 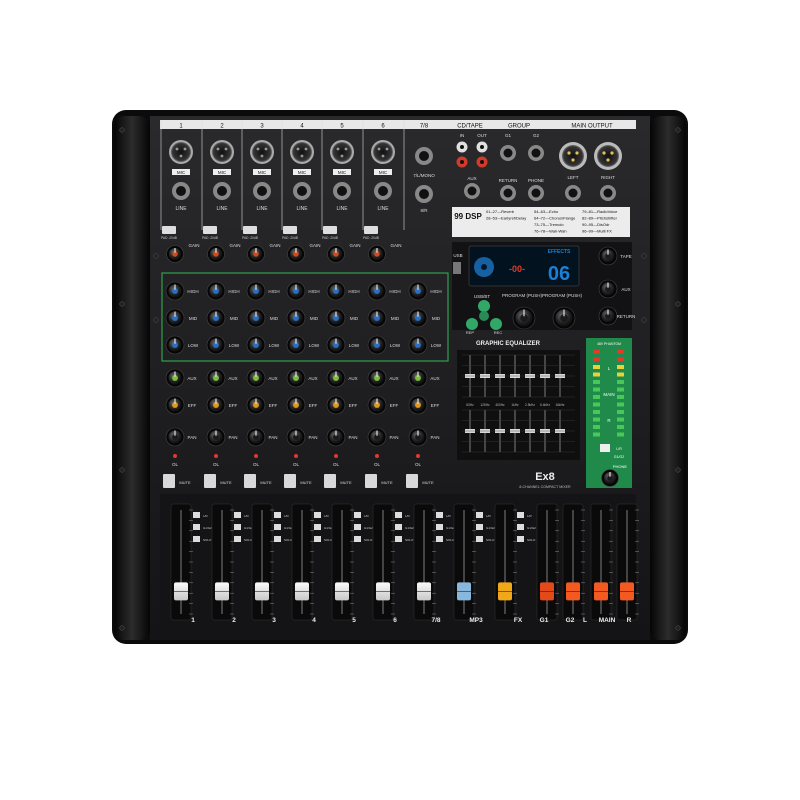 What do you see at coordinates (482, 135) in the screenshot?
I see `out-label: OUT` at bounding box center [482, 135].